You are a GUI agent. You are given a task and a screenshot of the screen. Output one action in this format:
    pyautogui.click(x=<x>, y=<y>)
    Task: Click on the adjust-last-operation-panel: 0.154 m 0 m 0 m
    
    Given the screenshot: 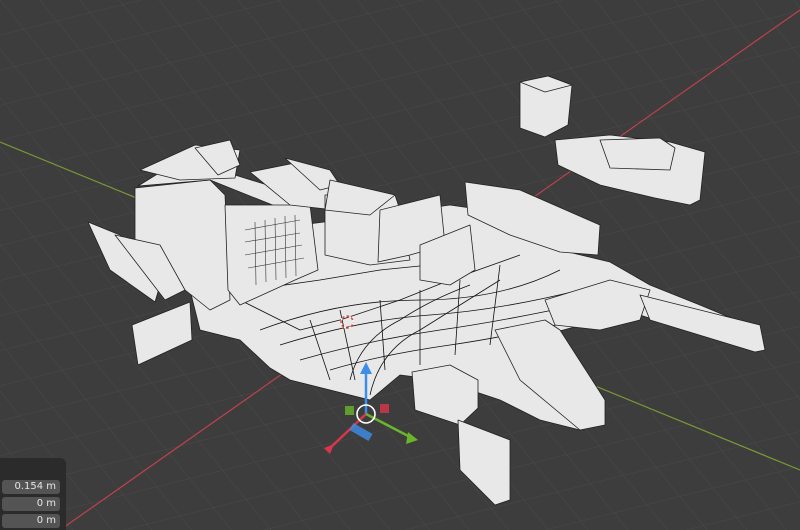 What is the action you would take?
    pyautogui.click(x=33, y=494)
    